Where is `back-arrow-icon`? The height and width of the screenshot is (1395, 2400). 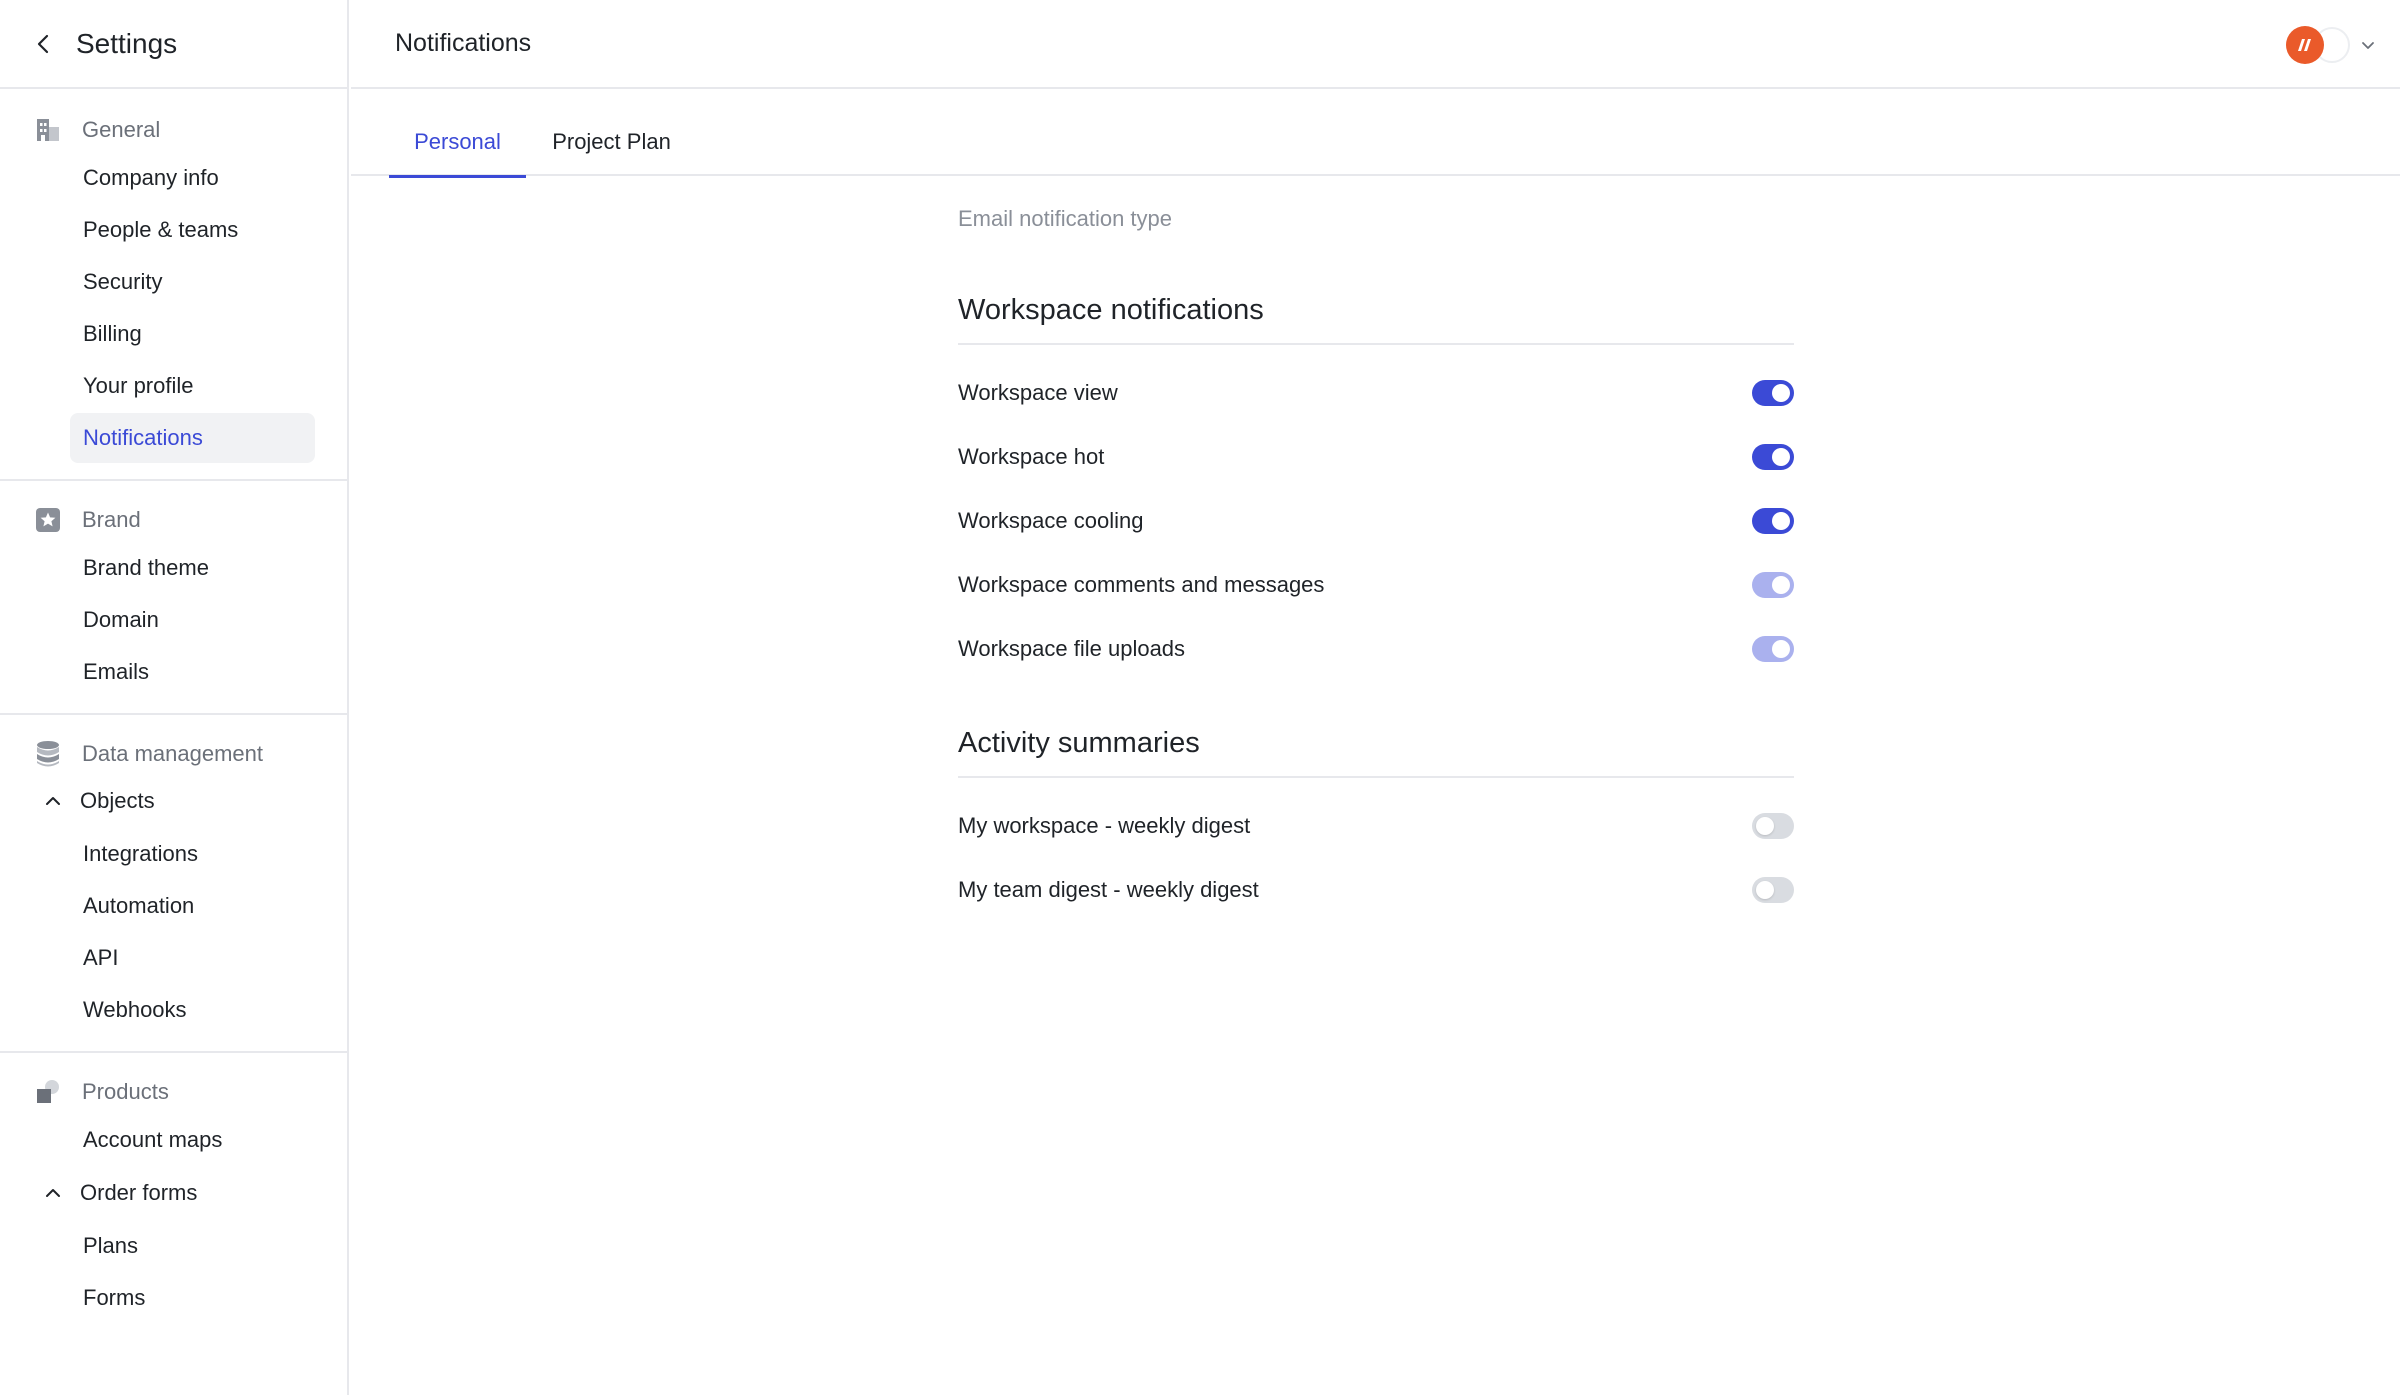
back-arrow-icon is located at coordinates (44, 44).